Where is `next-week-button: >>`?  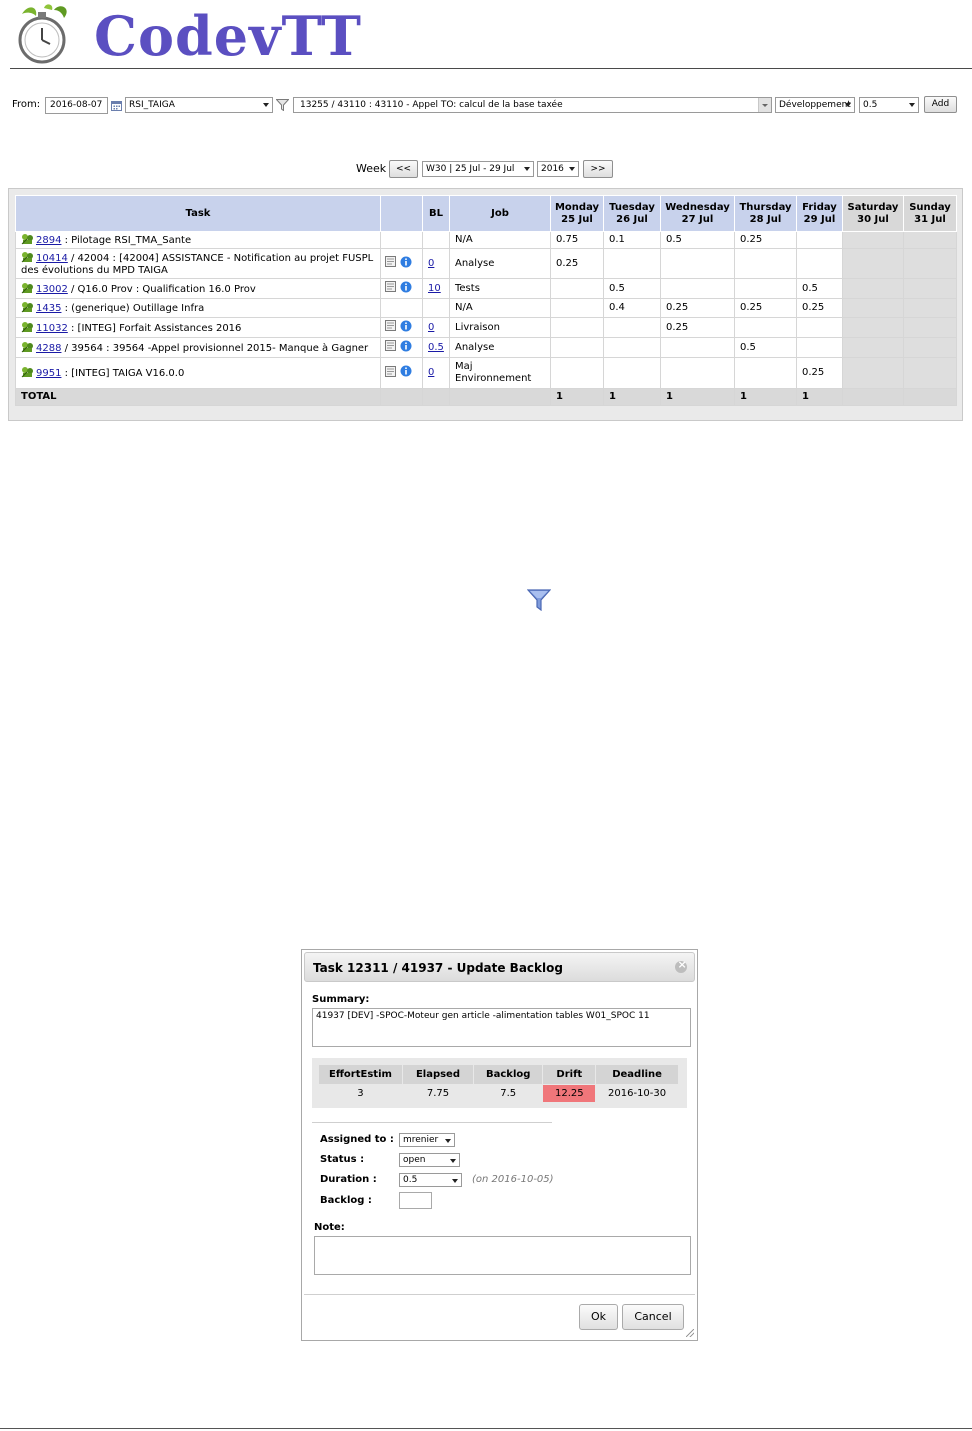 next-week-button: >> is located at coordinates (598, 169).